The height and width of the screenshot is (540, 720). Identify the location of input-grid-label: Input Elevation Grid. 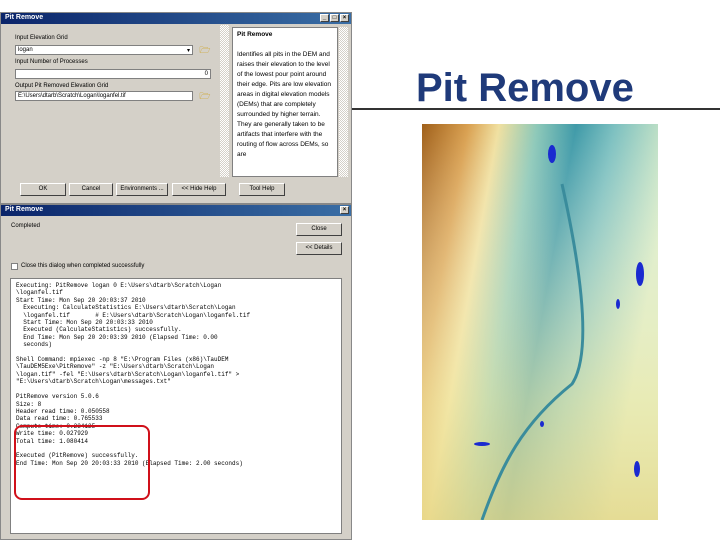
(41, 38).